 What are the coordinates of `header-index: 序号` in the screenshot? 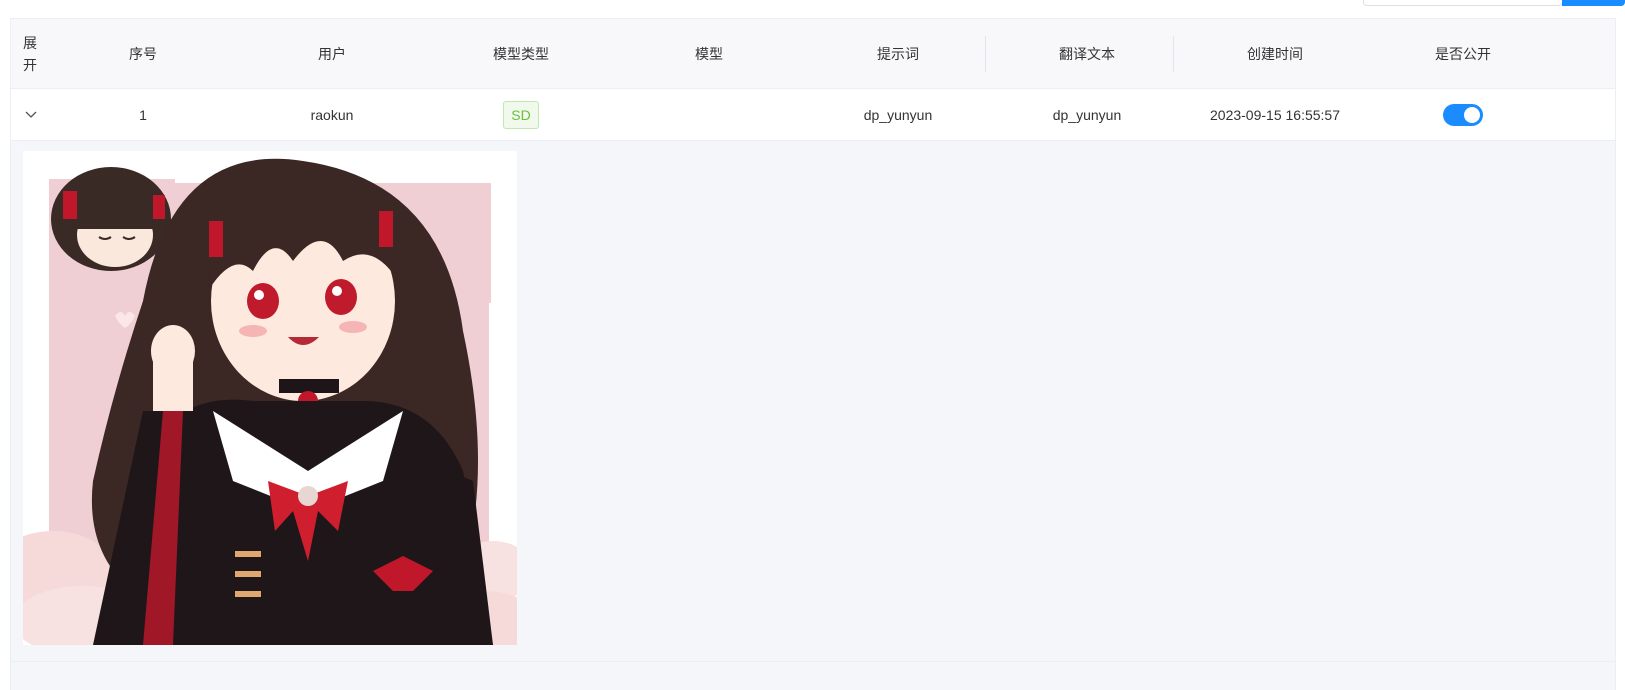 It's located at (143, 53).